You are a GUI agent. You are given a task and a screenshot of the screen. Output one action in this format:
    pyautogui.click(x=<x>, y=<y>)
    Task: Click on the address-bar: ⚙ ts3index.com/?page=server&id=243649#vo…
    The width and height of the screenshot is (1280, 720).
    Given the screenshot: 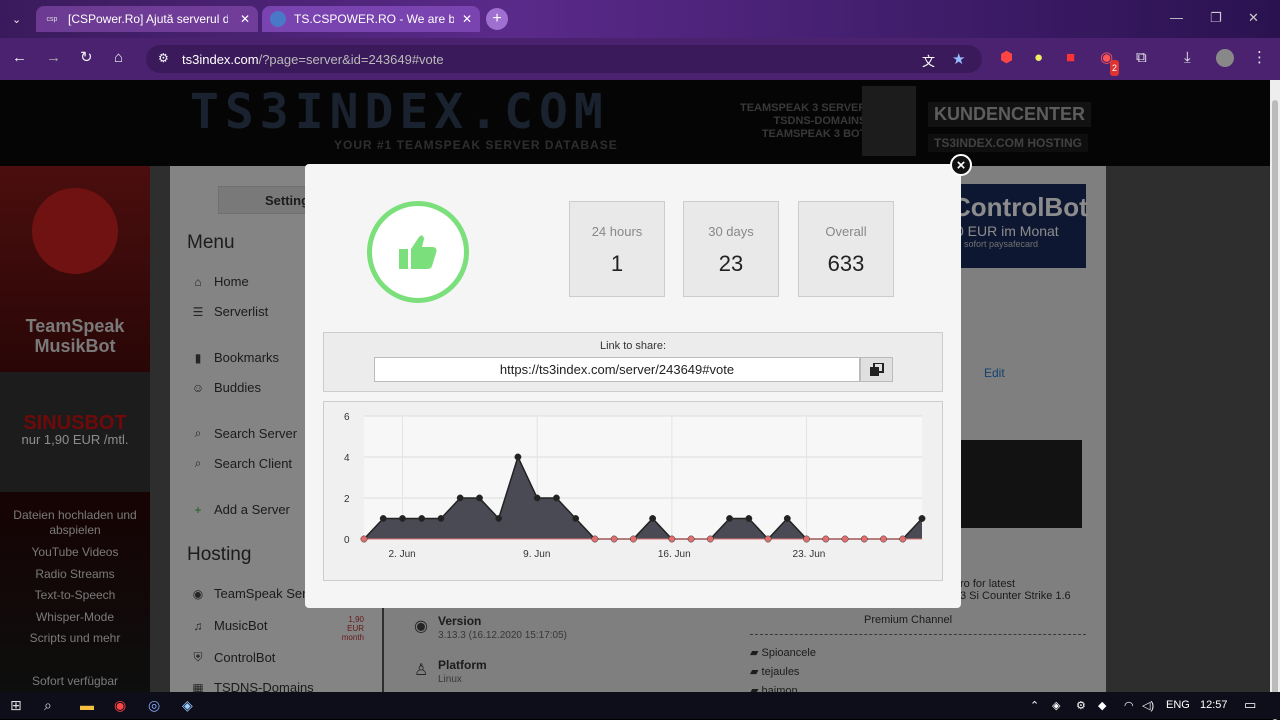 What is the action you would take?
    pyautogui.click(x=564, y=59)
    